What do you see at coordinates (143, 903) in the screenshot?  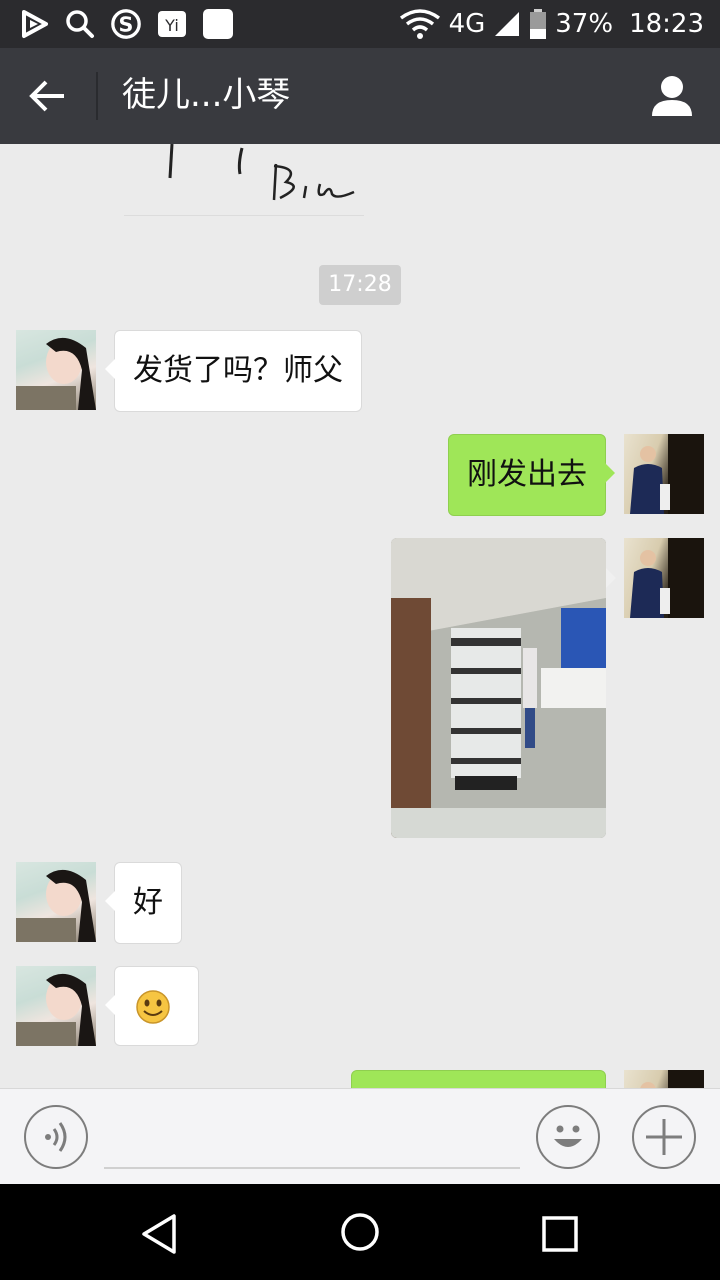 I see `message-bubble-incoming: 好` at bounding box center [143, 903].